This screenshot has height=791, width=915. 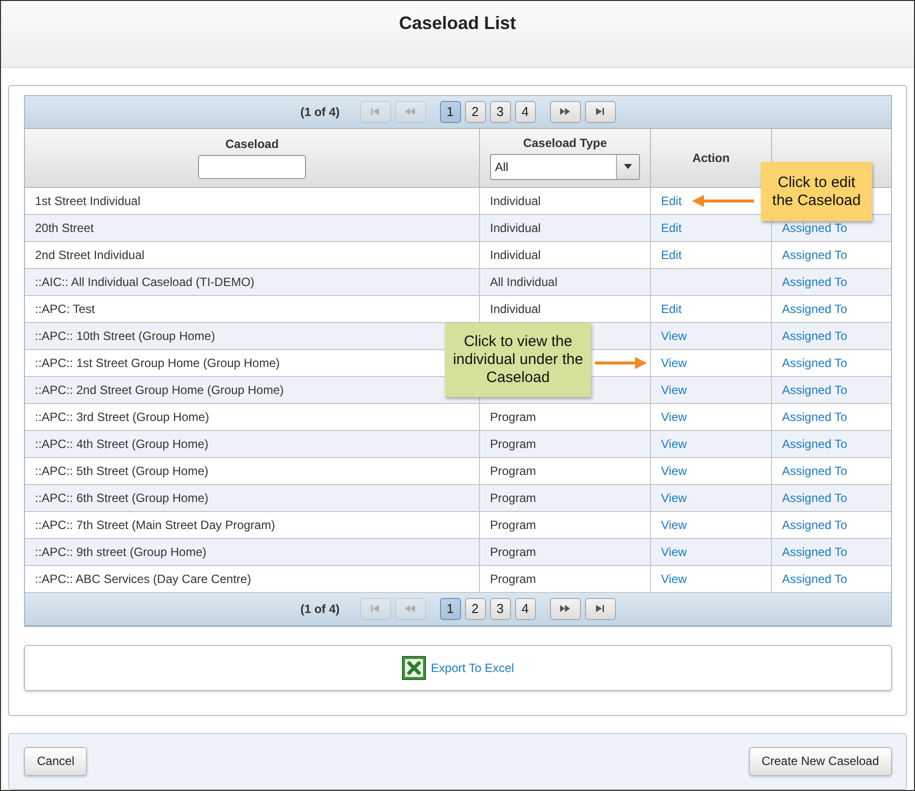 I want to click on table-cell: ::APC:: 3rd Street (Group Home), so click(x=122, y=417).